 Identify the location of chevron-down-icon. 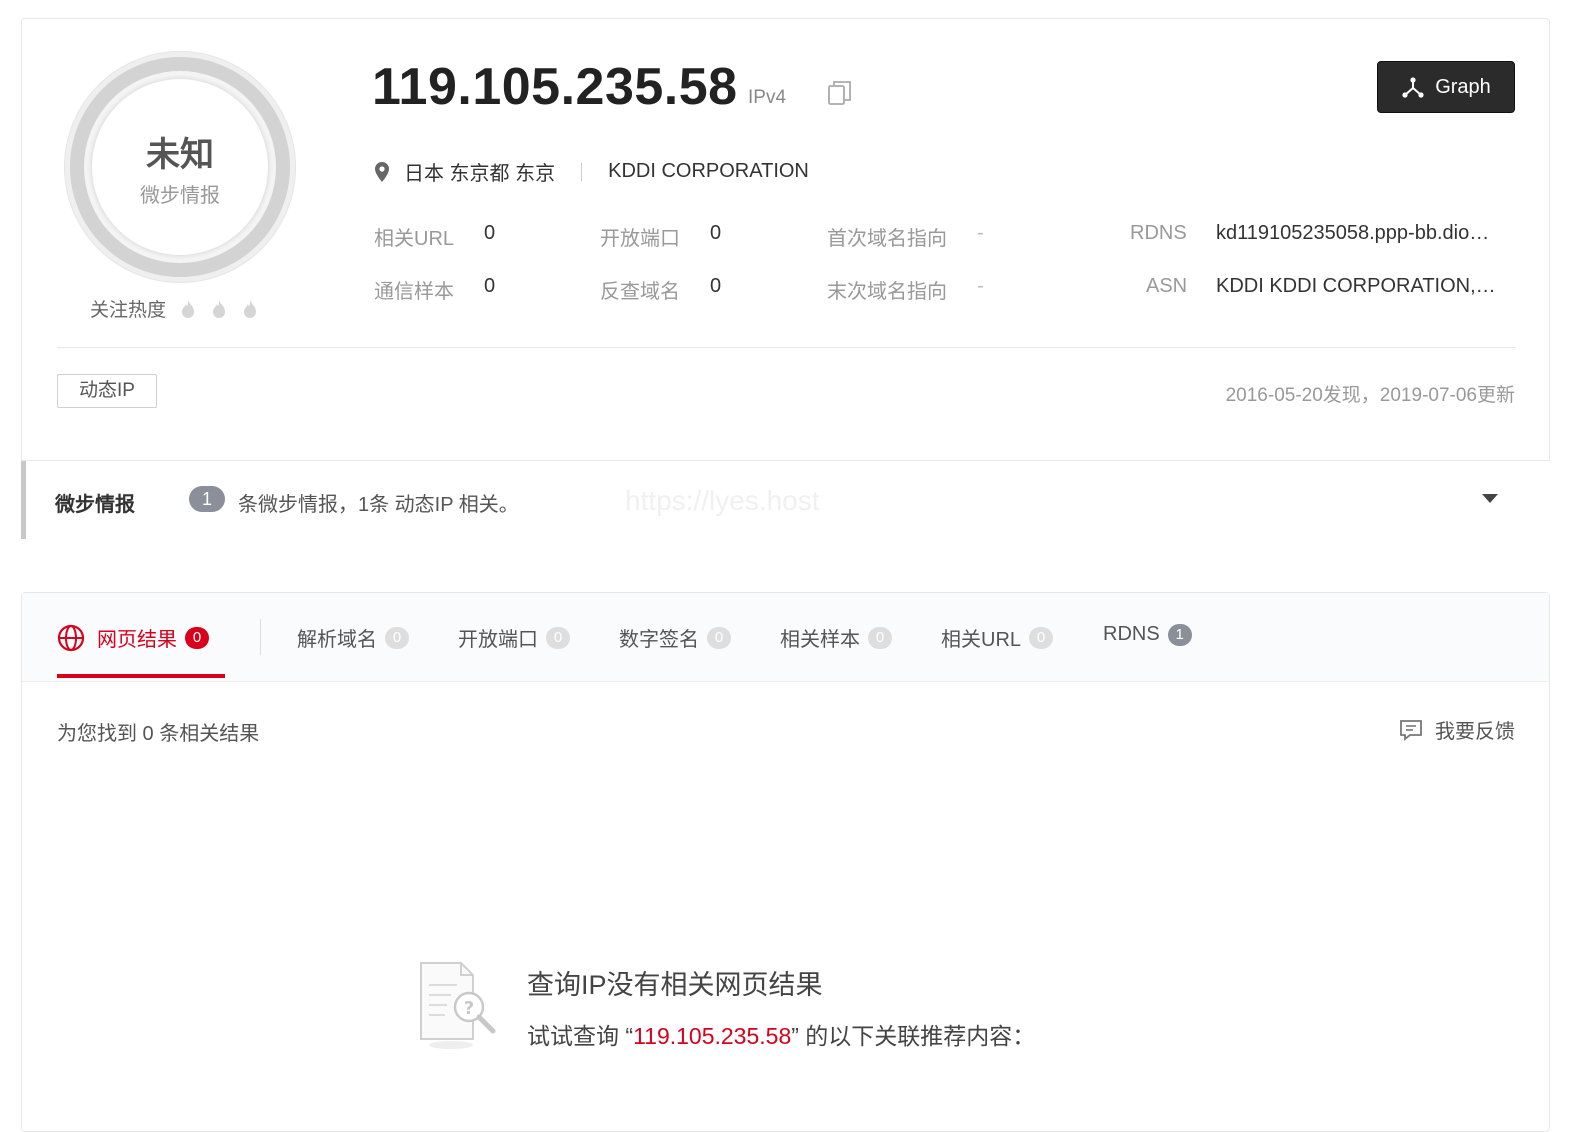
(1490, 498).